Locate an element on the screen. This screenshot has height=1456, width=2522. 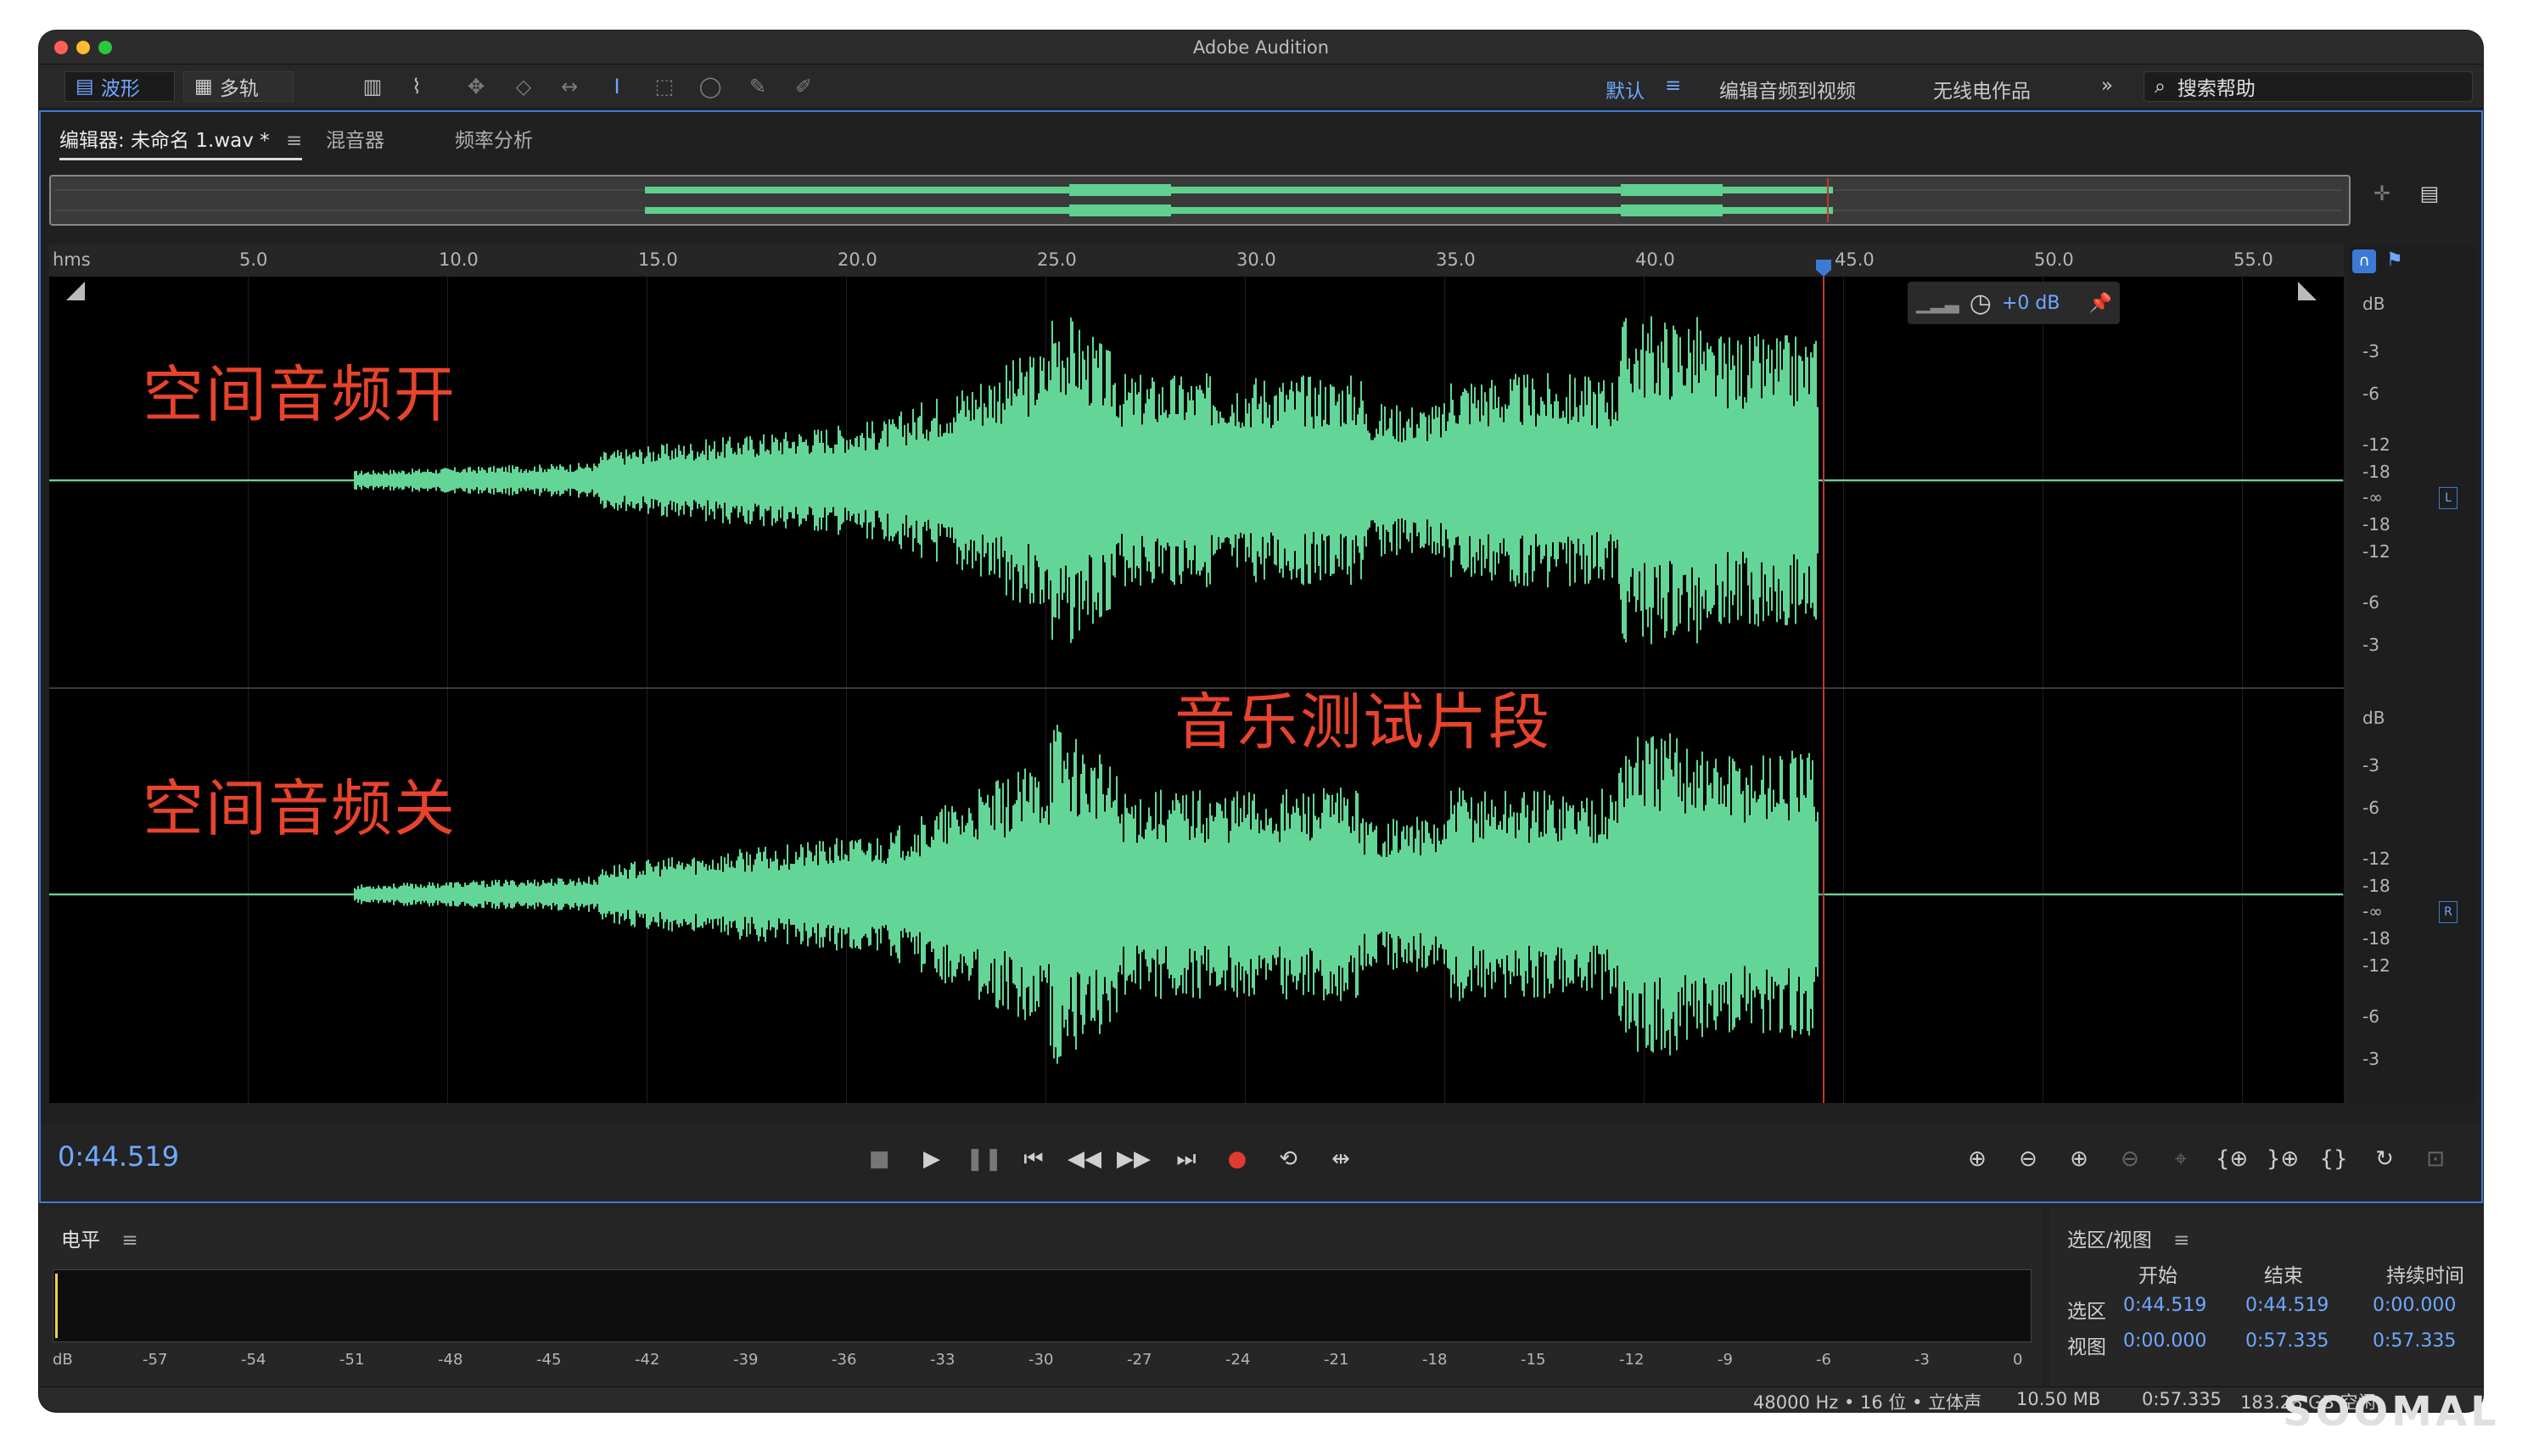
tab-editor: 编辑器: 未命名 1.wav * ≡ is located at coordinates (181, 142).